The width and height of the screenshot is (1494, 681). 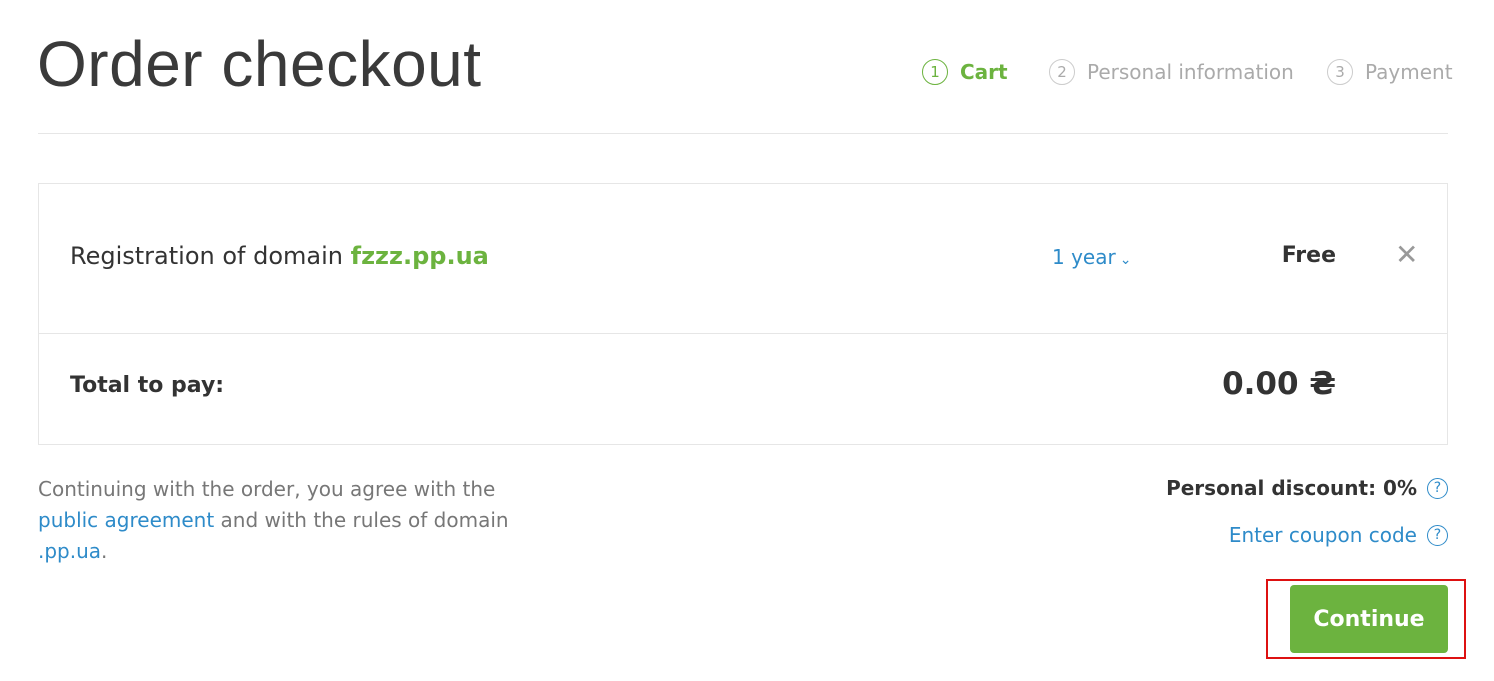 I want to click on total-label: Total to pay:, so click(x=147, y=385).